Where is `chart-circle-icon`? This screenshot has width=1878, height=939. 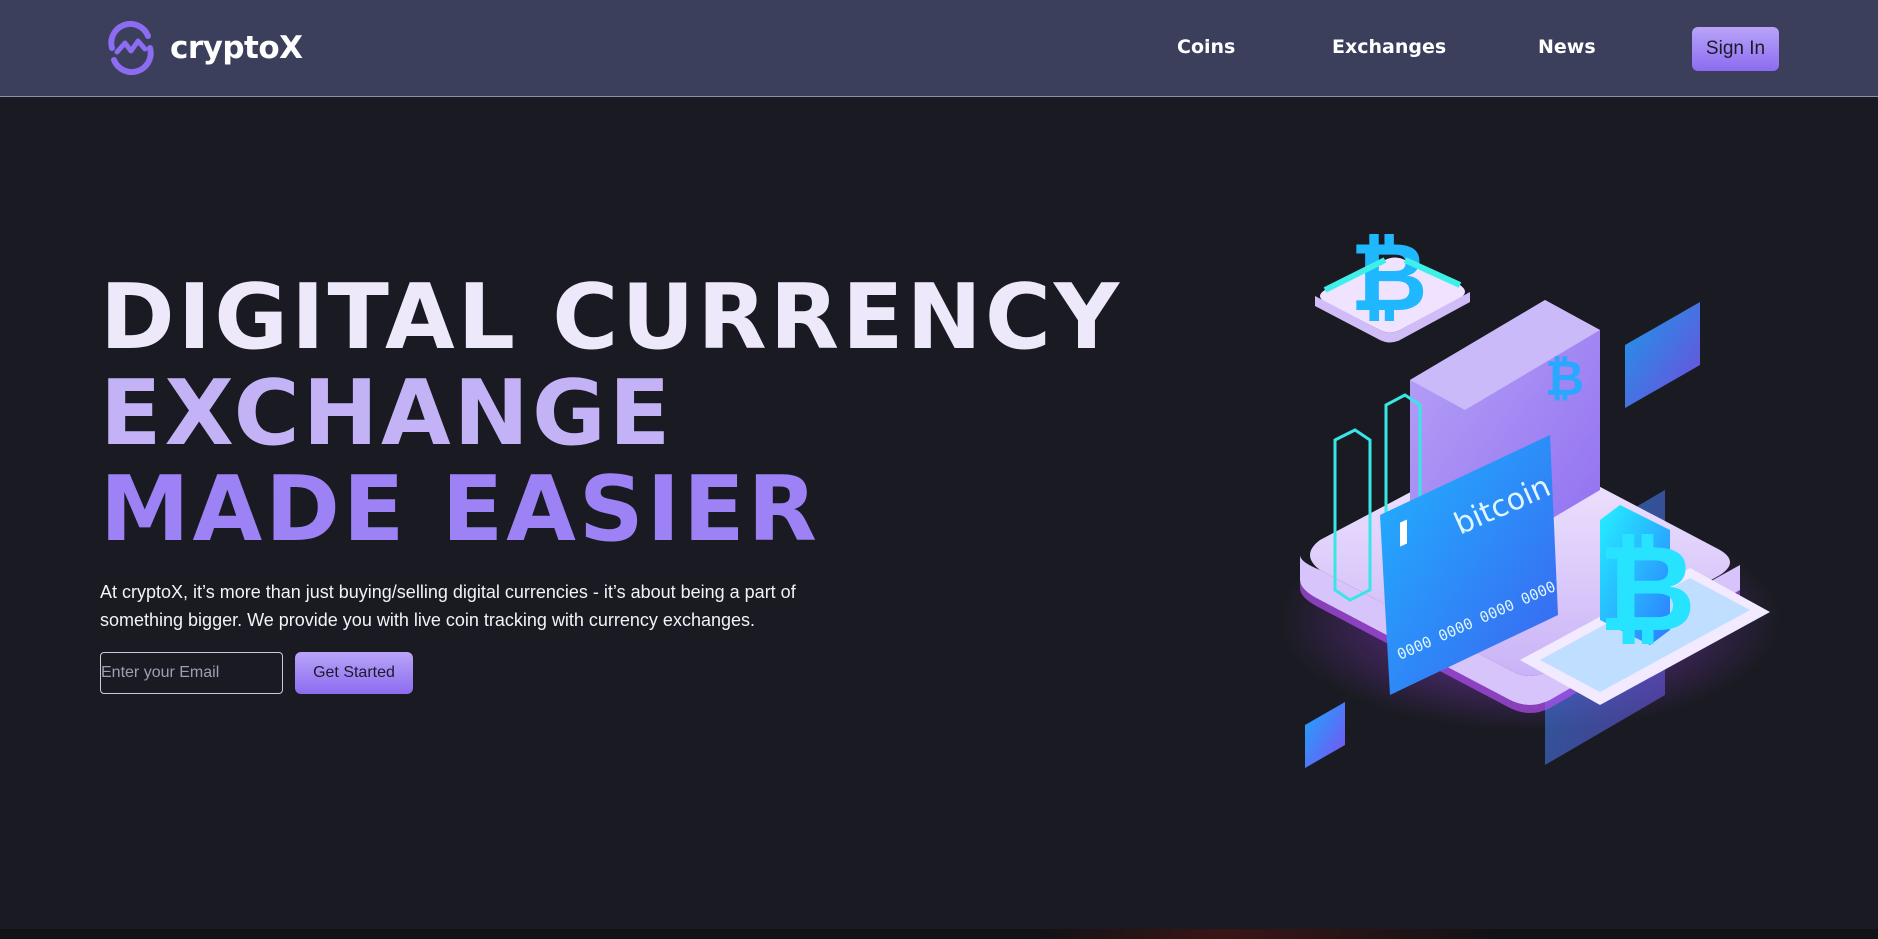
chart-circle-icon is located at coordinates (131, 48).